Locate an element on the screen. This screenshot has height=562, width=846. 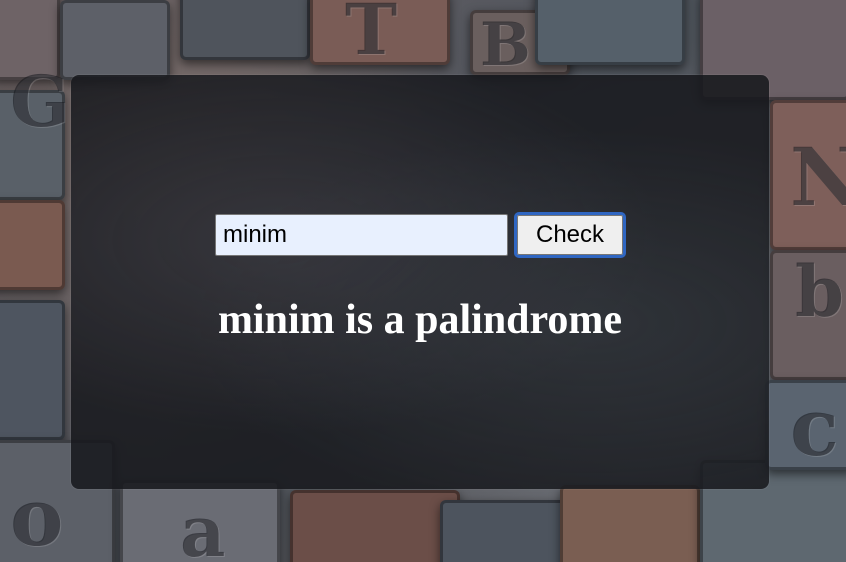
palindrome-form: Check is located at coordinates (420, 235).